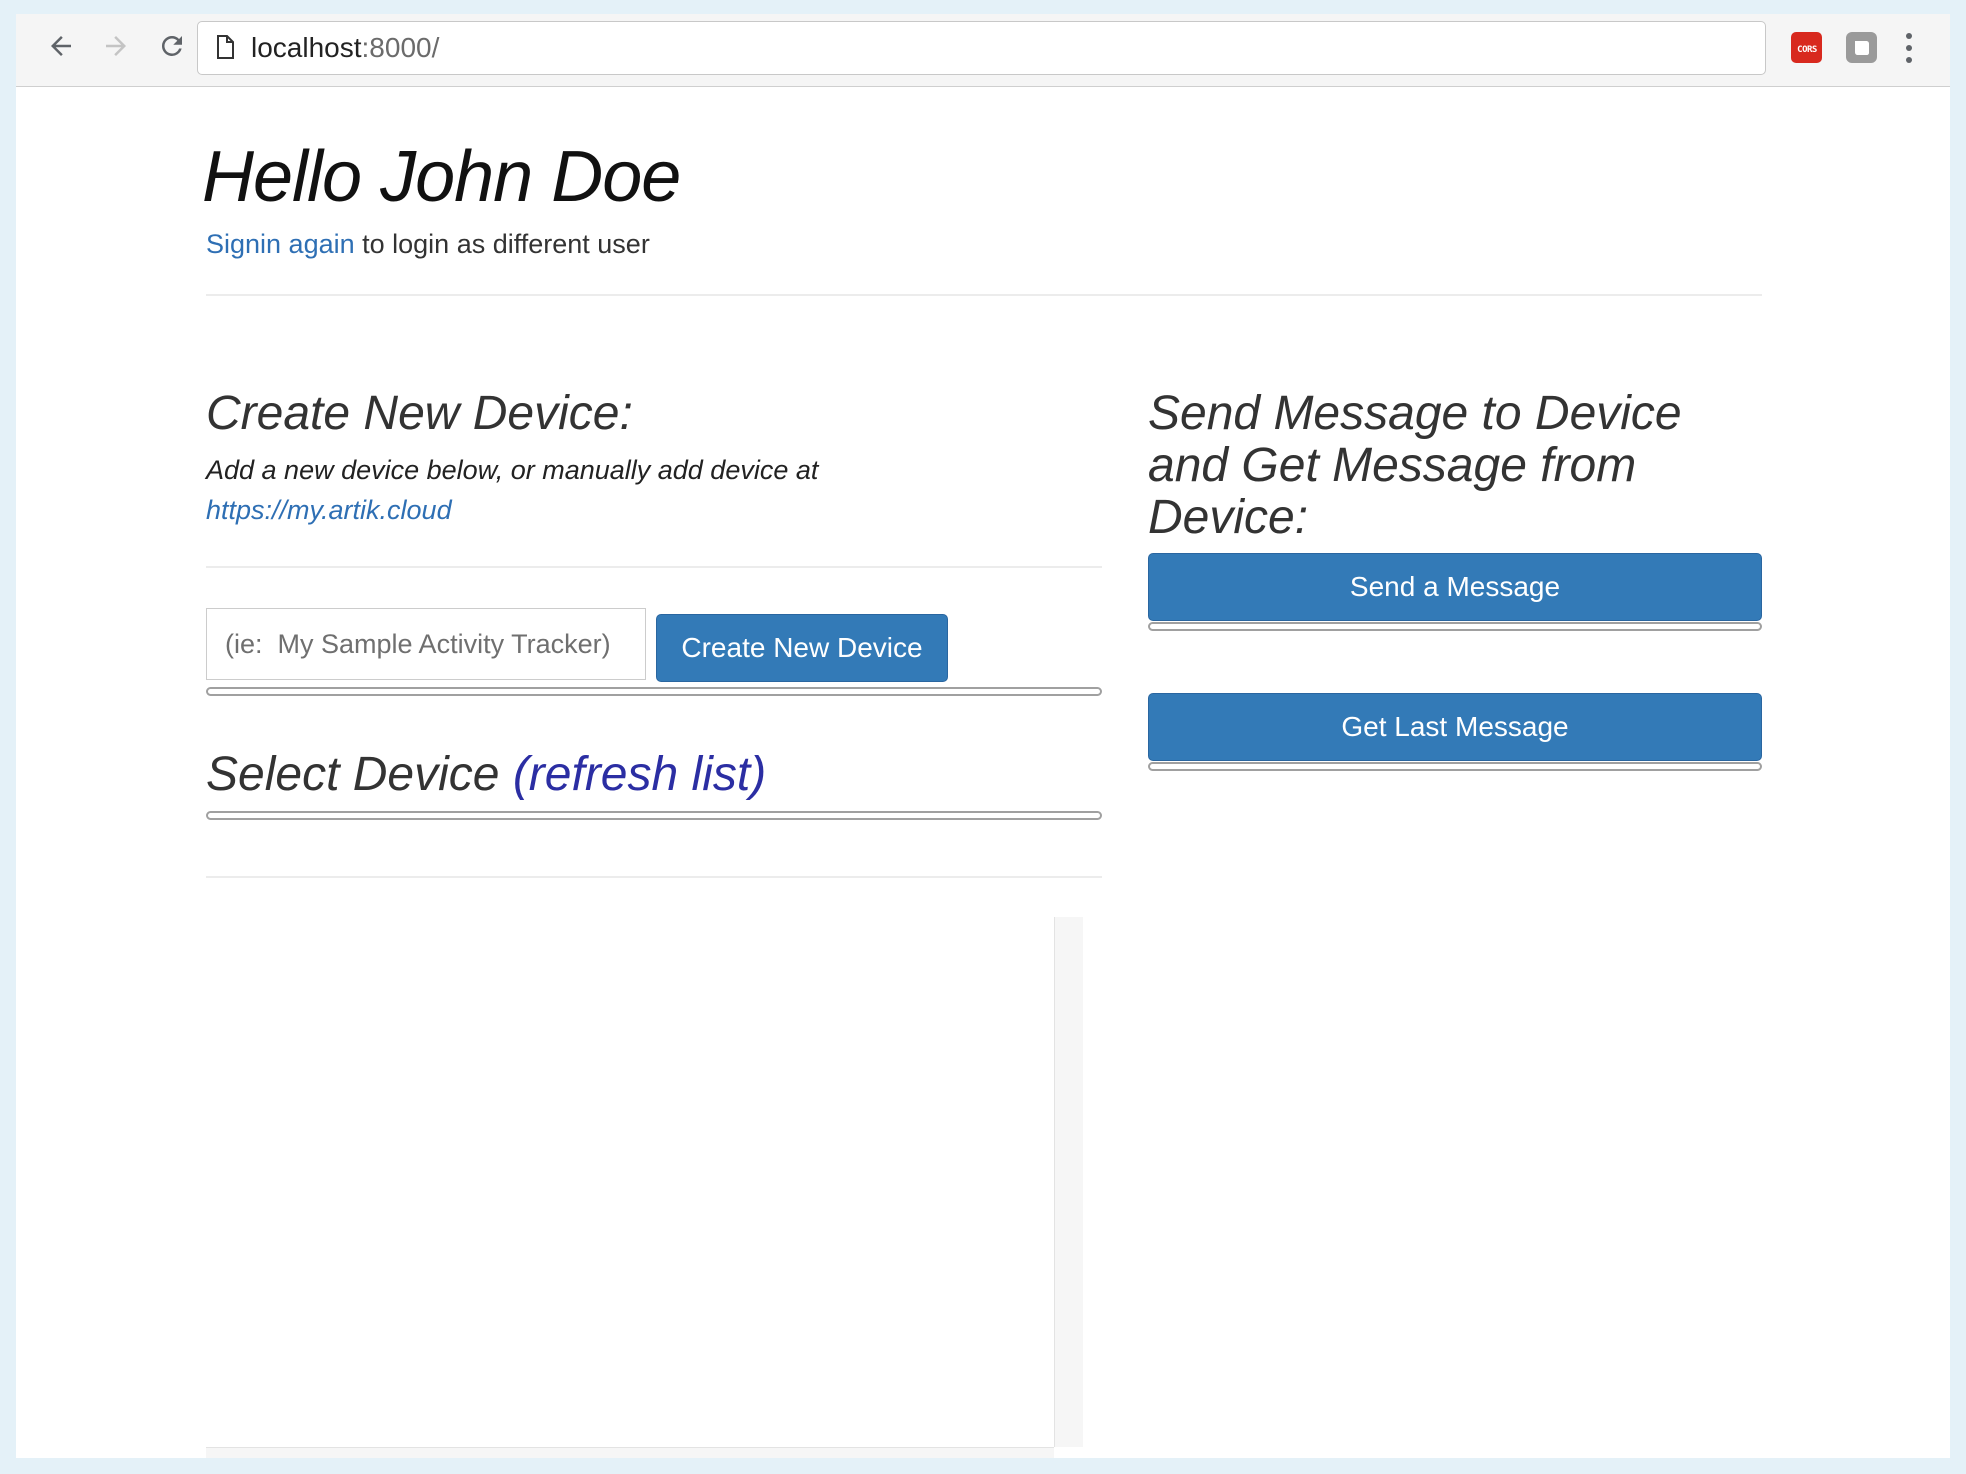 The height and width of the screenshot is (1474, 1966). Describe the element at coordinates (654, 815) in the screenshot. I see `select-device-progress` at that location.